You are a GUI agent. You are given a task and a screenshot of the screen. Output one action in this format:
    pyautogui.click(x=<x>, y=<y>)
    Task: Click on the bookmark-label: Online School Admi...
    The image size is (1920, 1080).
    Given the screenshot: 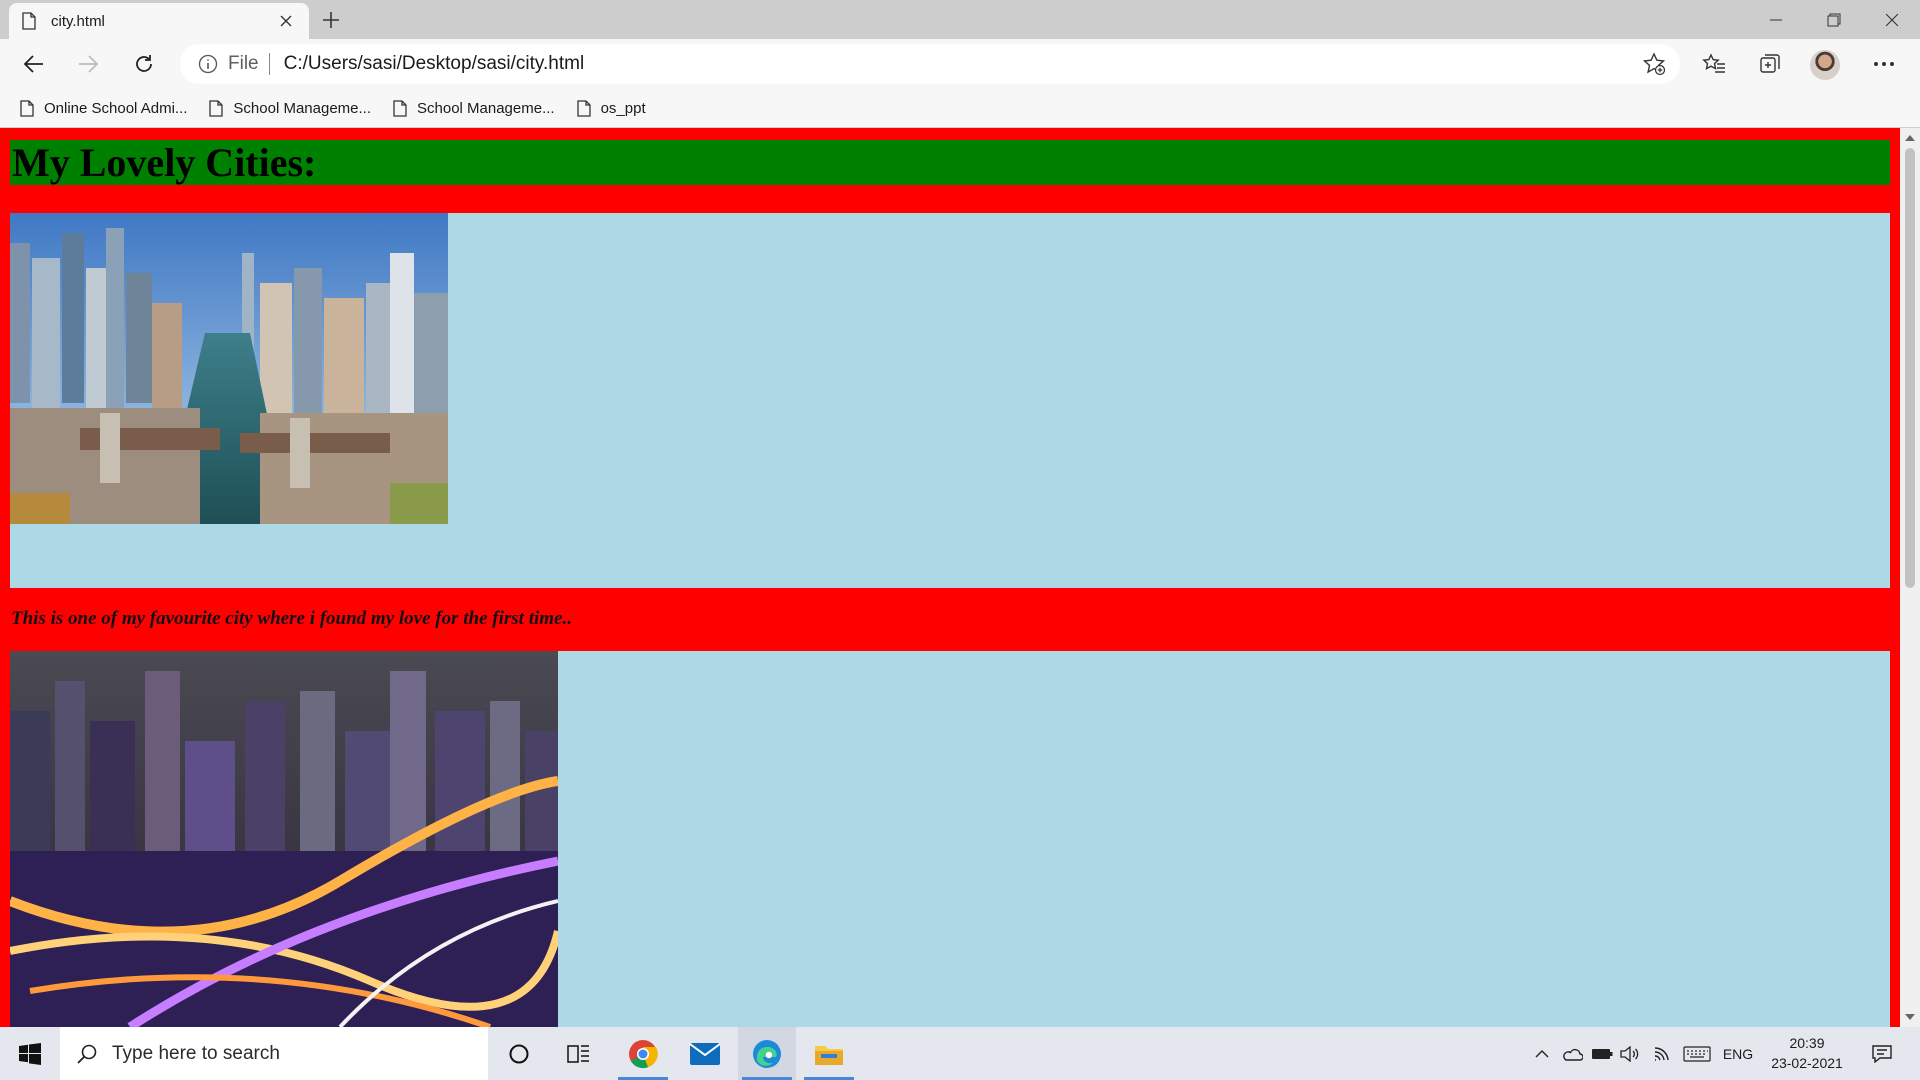 What is the action you would take?
    pyautogui.click(x=116, y=108)
    